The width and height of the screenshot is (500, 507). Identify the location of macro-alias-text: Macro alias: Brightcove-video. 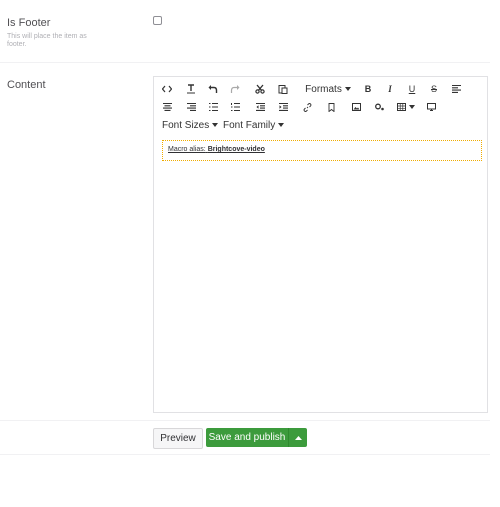
(216, 149).